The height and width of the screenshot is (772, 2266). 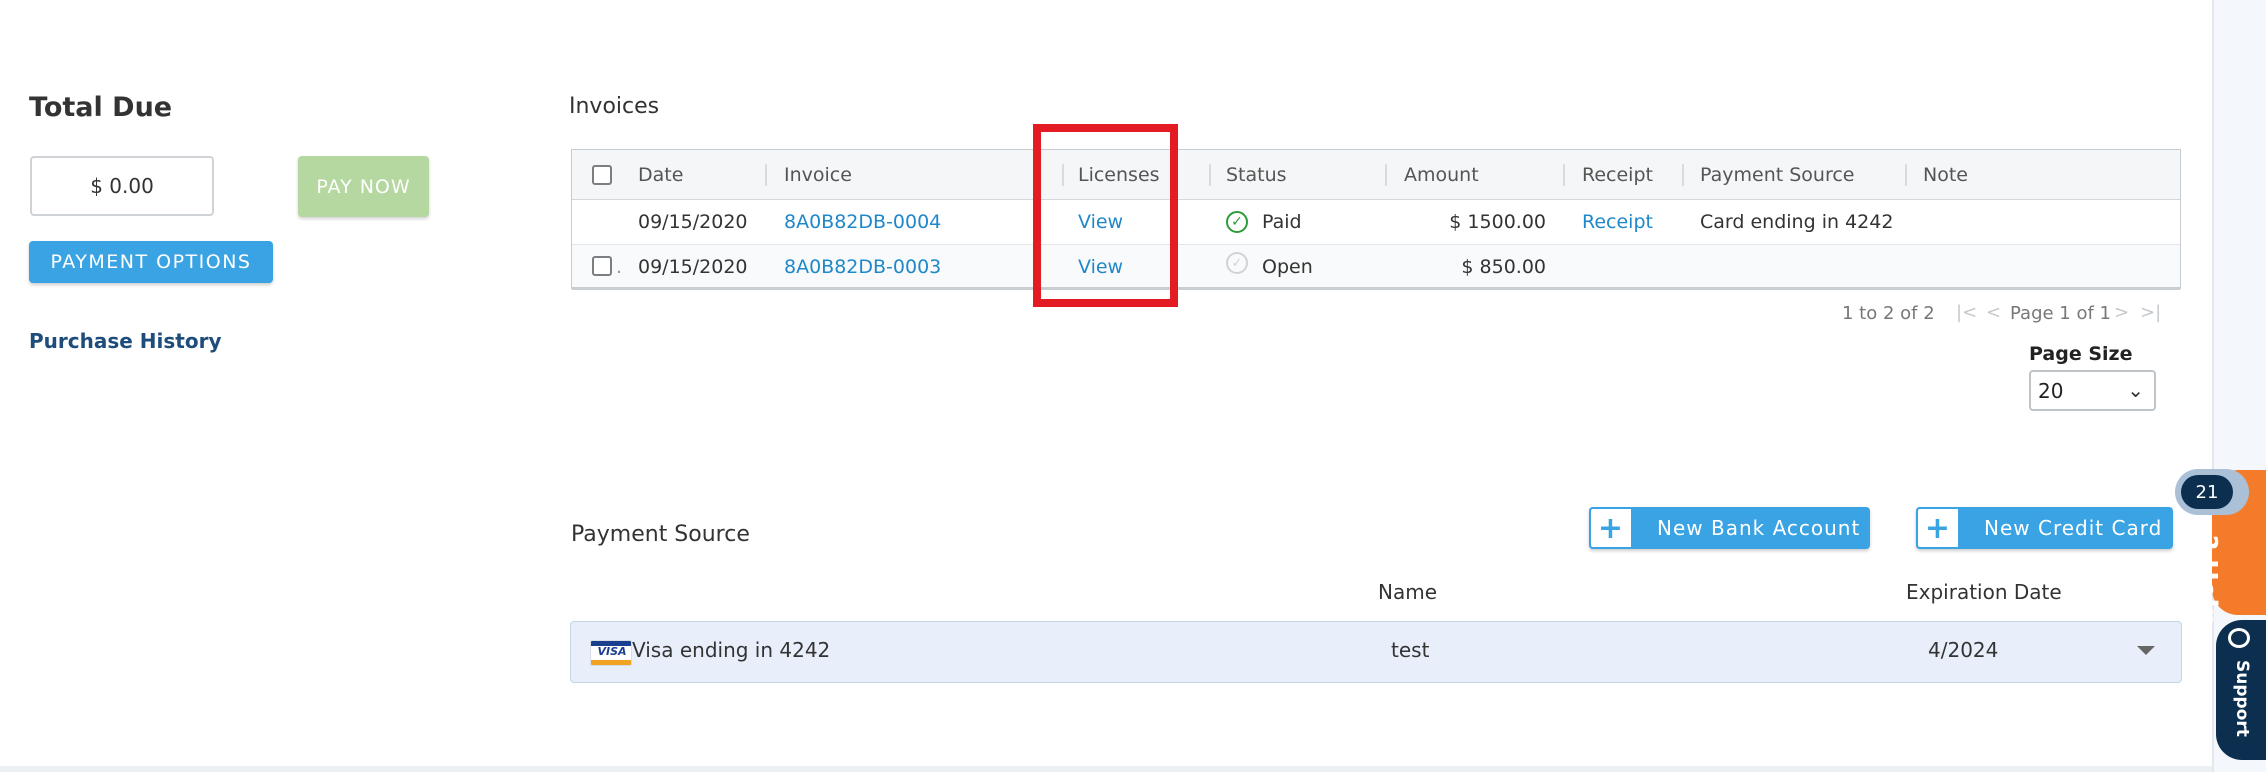 What do you see at coordinates (101, 107) in the screenshot?
I see `total-due-title: Total Due` at bounding box center [101, 107].